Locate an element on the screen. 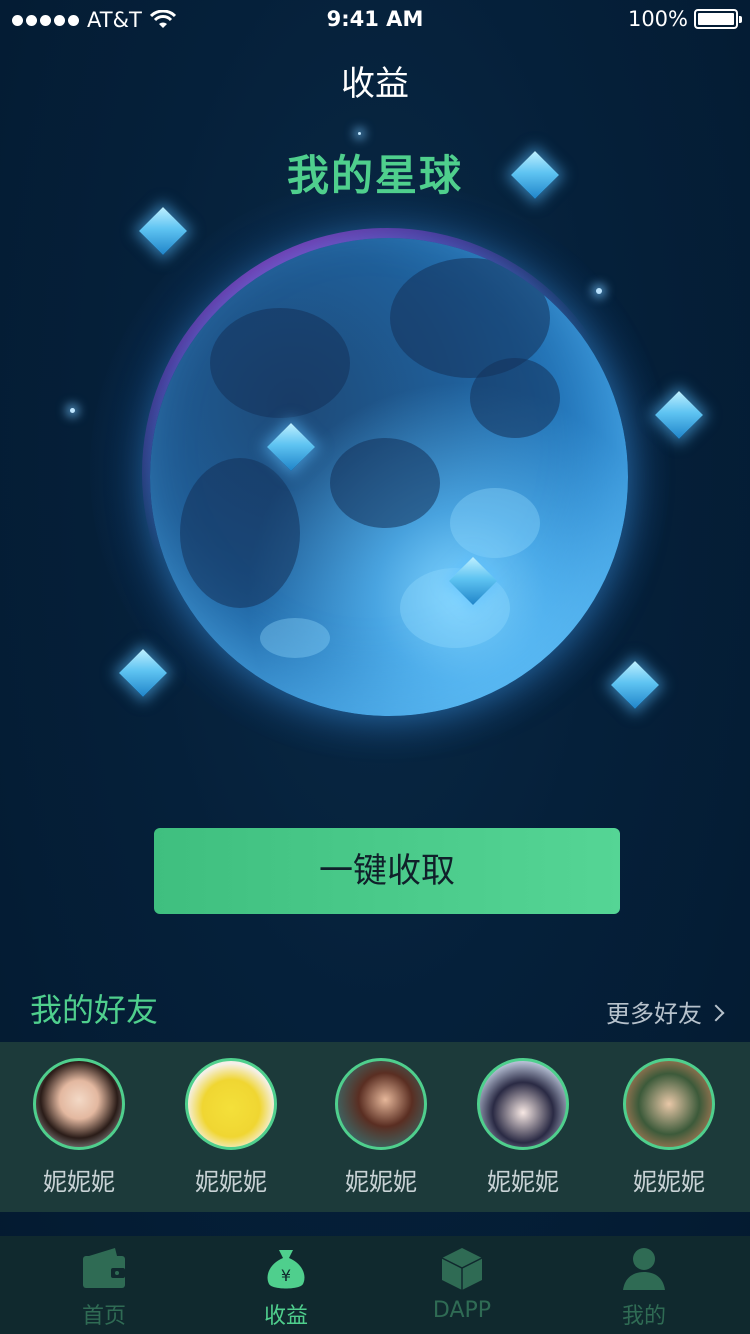 The width and height of the screenshot is (750, 1334). more-friends-label: 更多好友 is located at coordinates (654, 1014).